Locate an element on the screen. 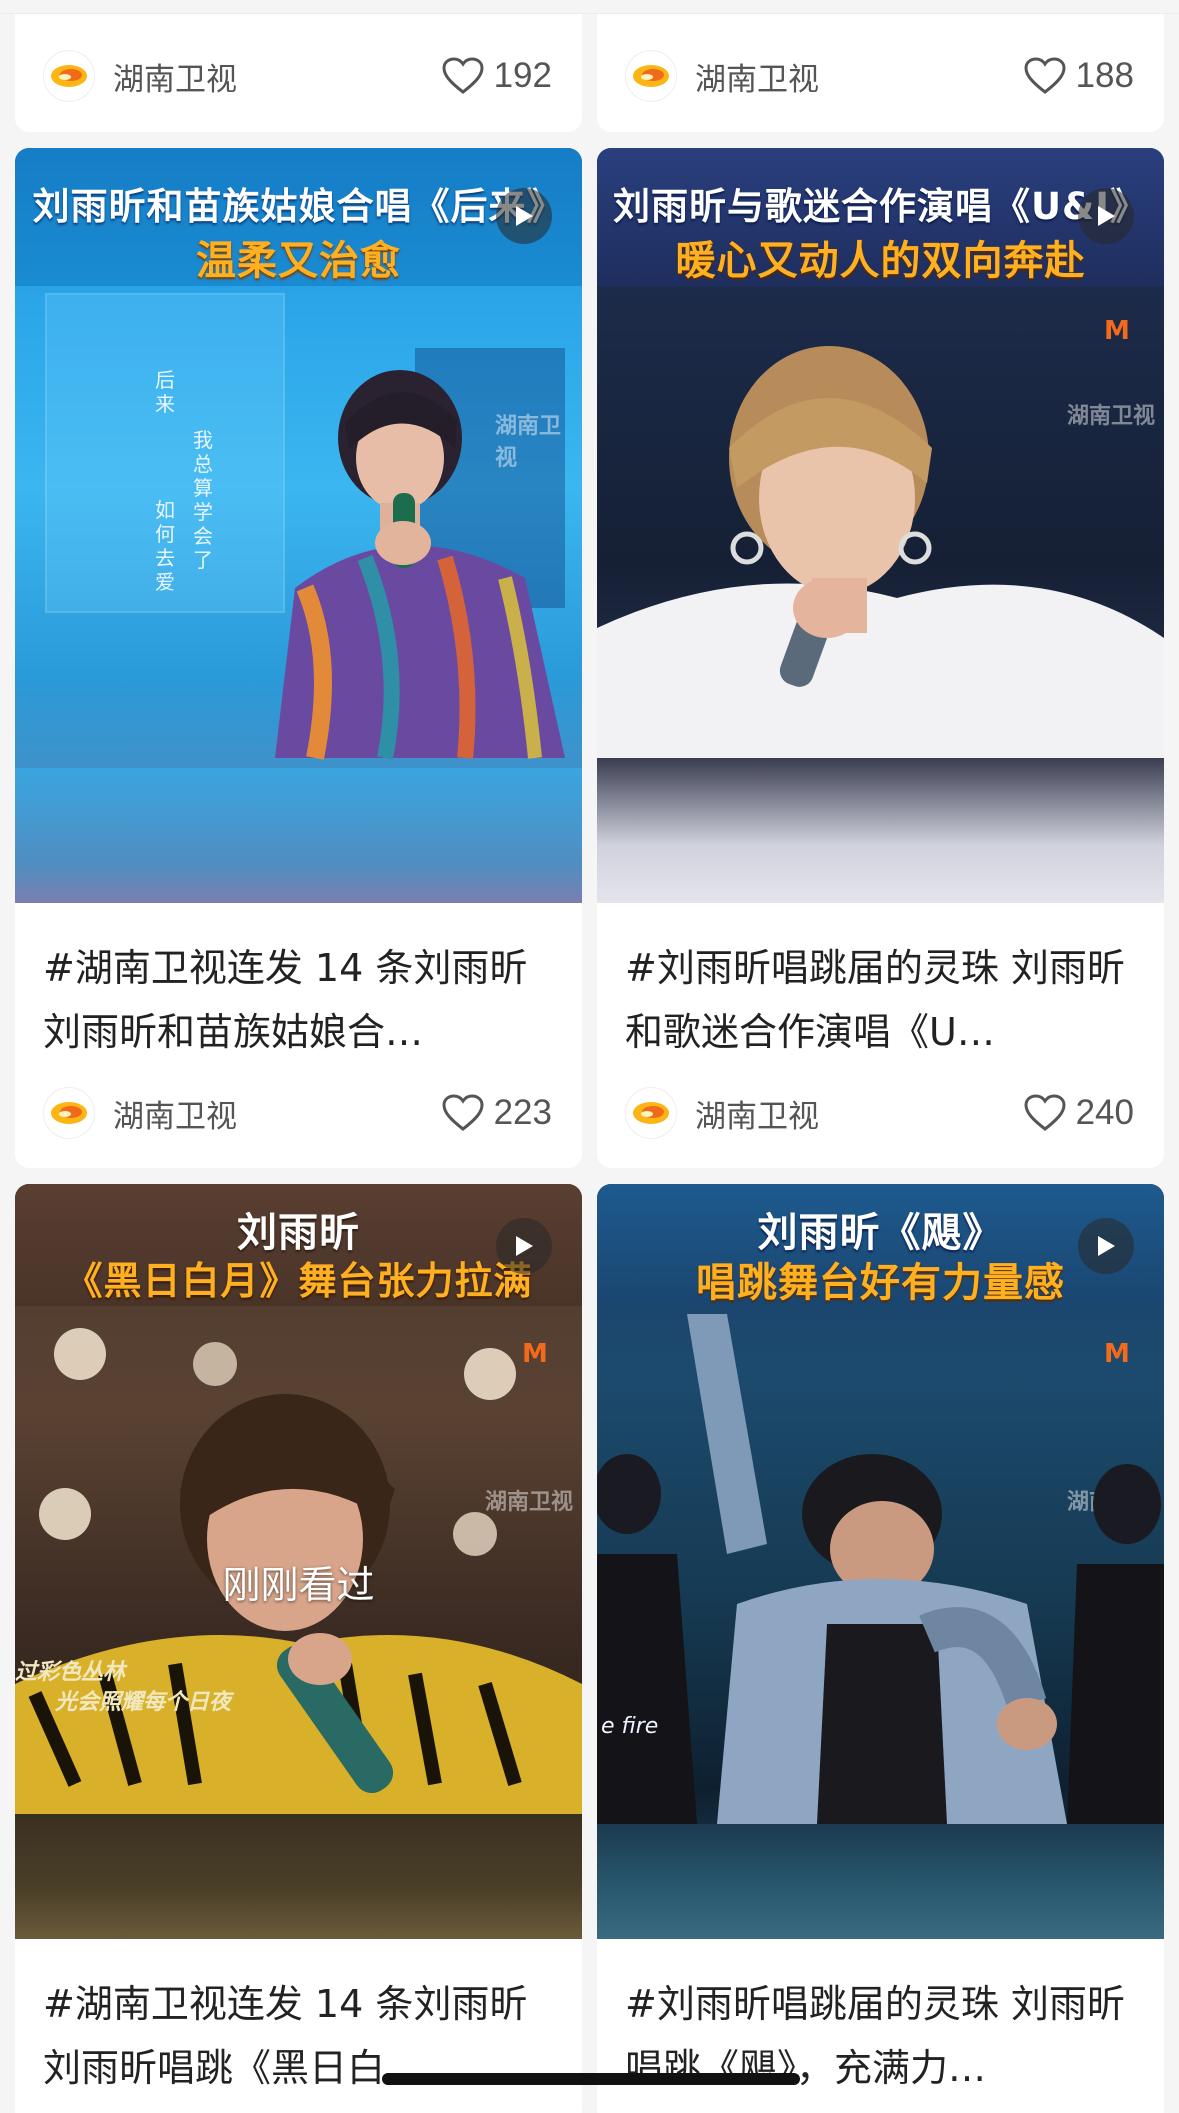 This screenshot has width=1179, height=2113. card-footer: 湖南卫视 192 is located at coordinates (298, 76).